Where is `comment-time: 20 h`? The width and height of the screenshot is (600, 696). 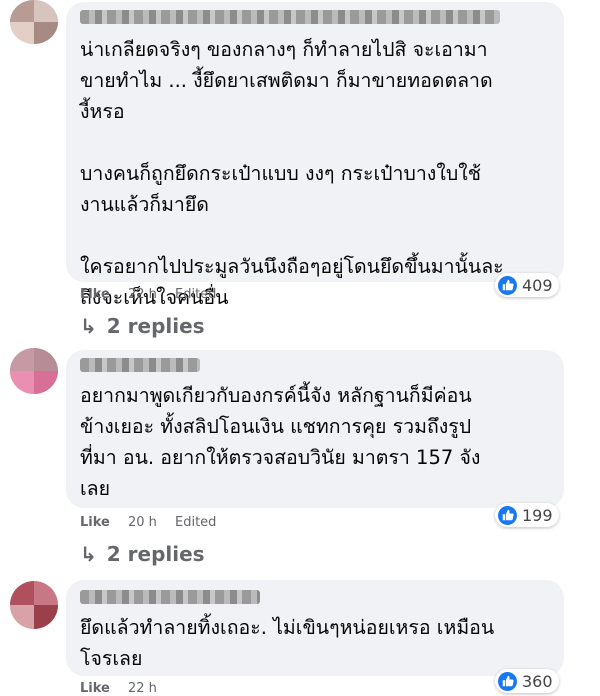 comment-time: 20 h is located at coordinates (142, 522).